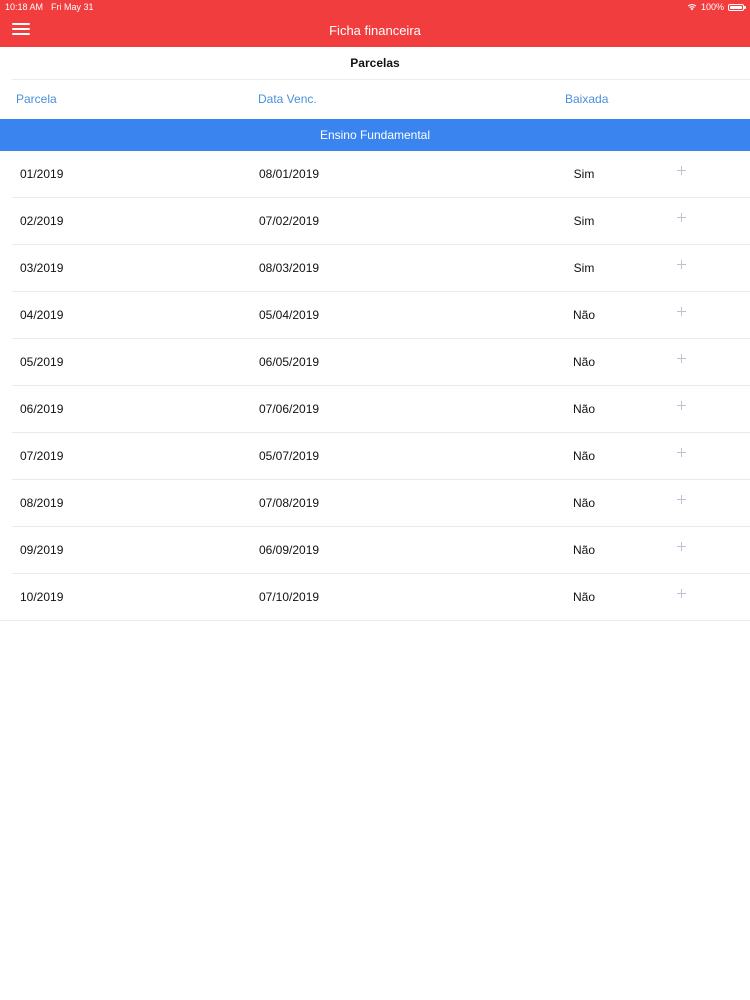 This screenshot has width=750, height=1000. Describe the element at coordinates (42, 409) in the screenshot. I see `cell-parcela: 06/2019` at that location.